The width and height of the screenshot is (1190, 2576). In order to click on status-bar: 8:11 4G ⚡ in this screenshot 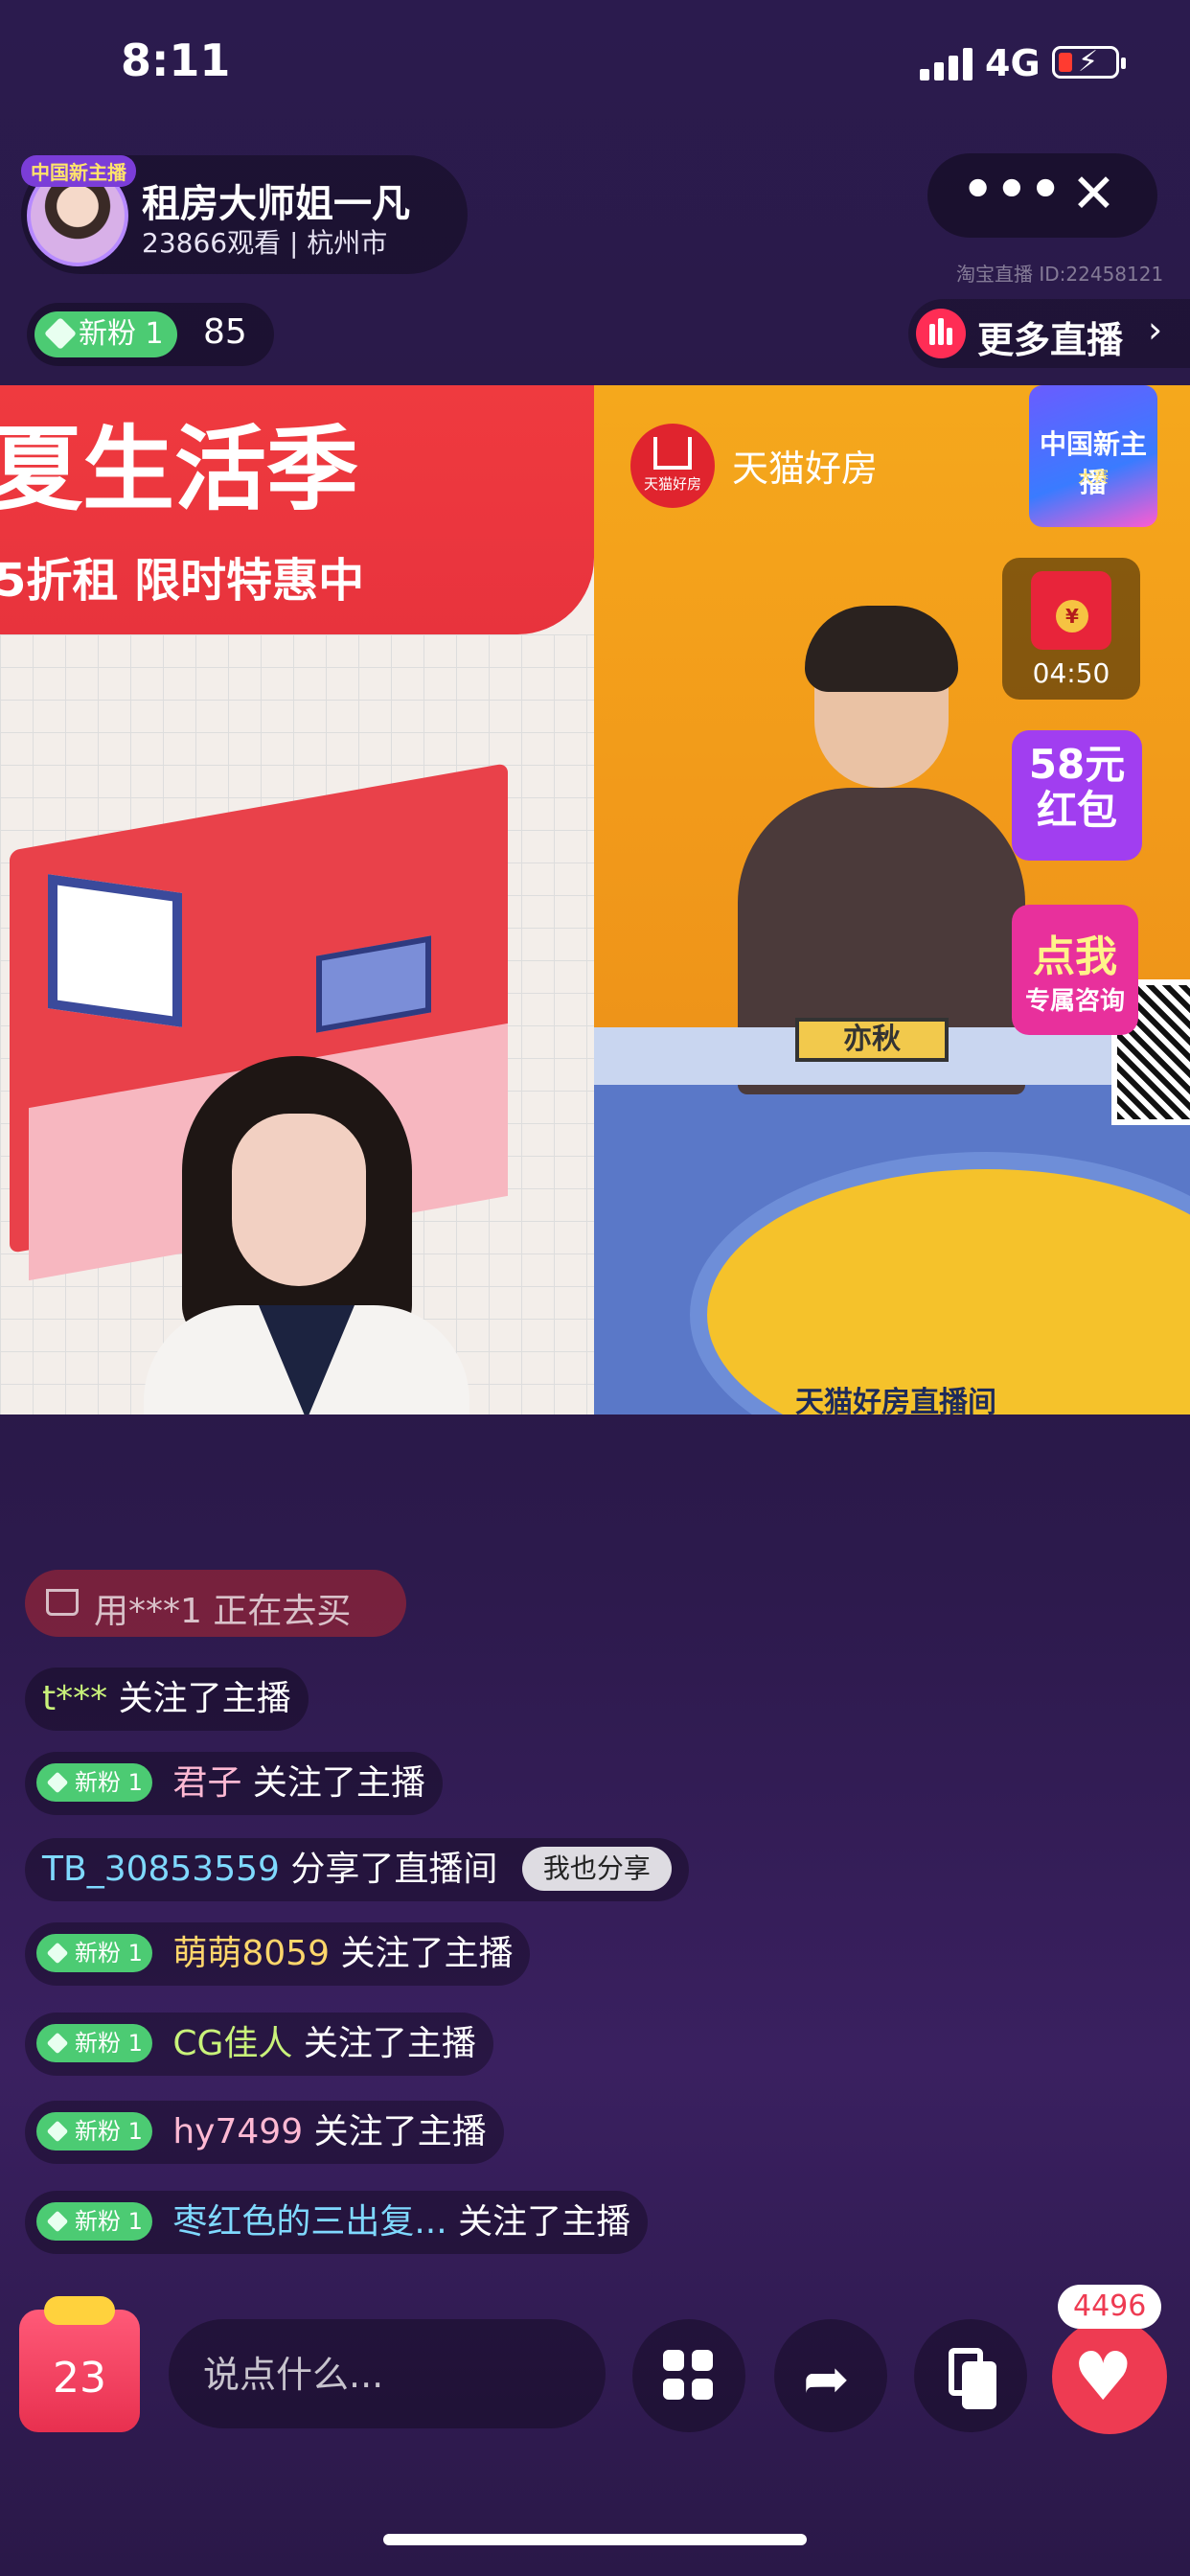, I will do `click(595, 63)`.